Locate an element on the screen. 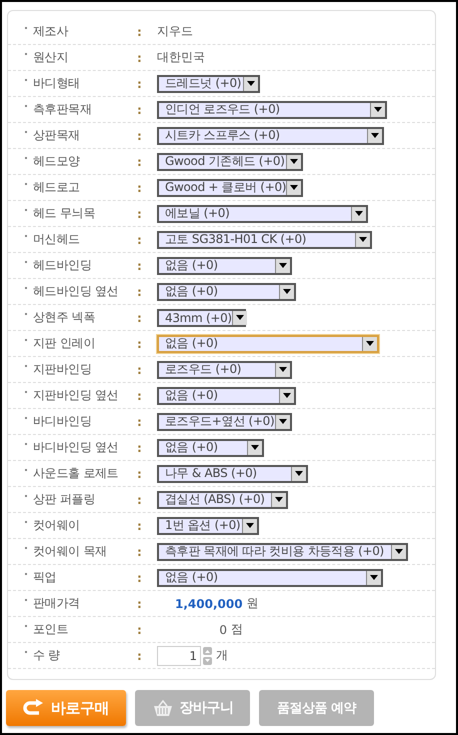 Image resolution: width=458 pixels, height=735 pixels. field-label: 판매가격 is located at coordinates (57, 603).